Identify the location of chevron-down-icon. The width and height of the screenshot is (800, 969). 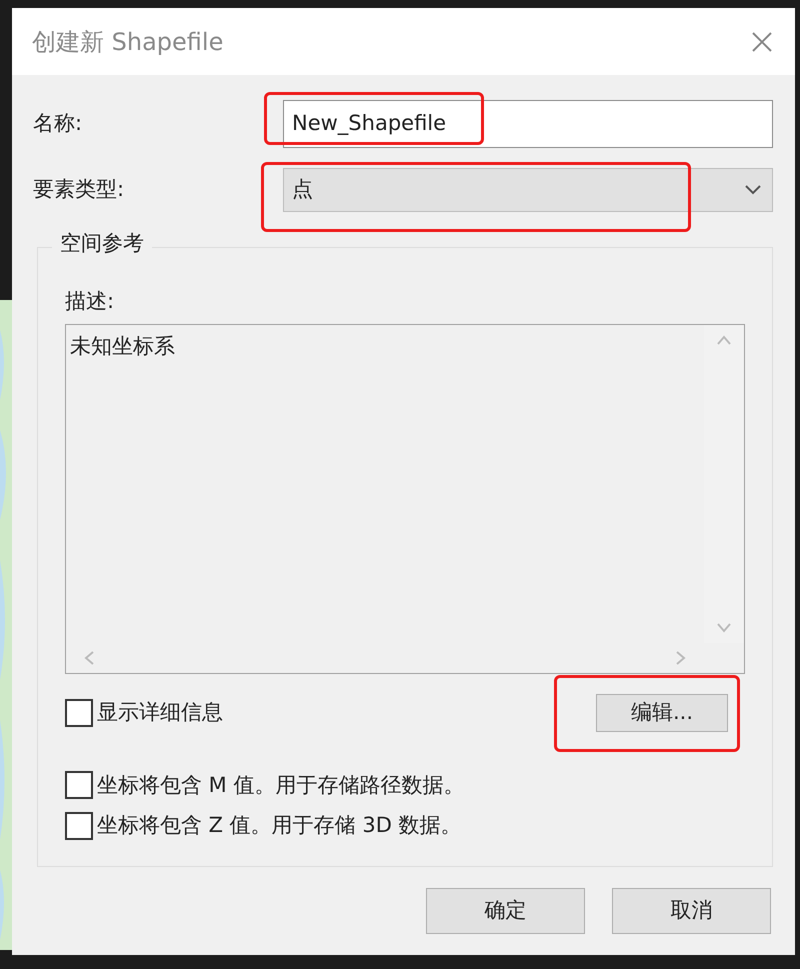
(753, 190).